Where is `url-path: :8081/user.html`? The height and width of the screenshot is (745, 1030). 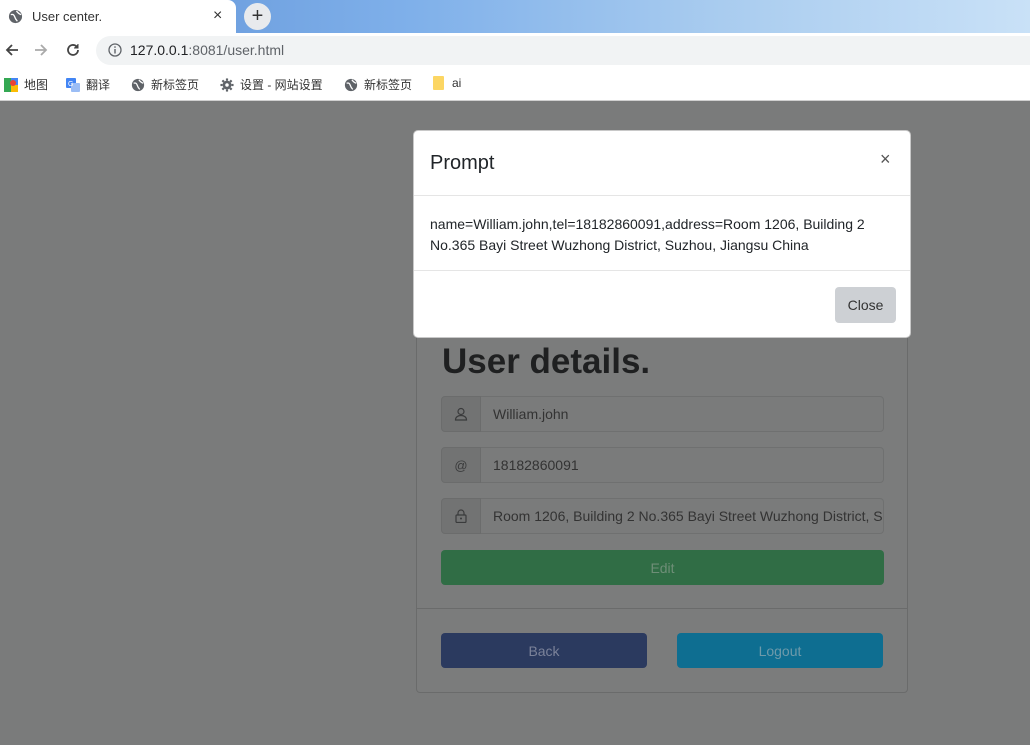 url-path: :8081/user.html is located at coordinates (236, 50).